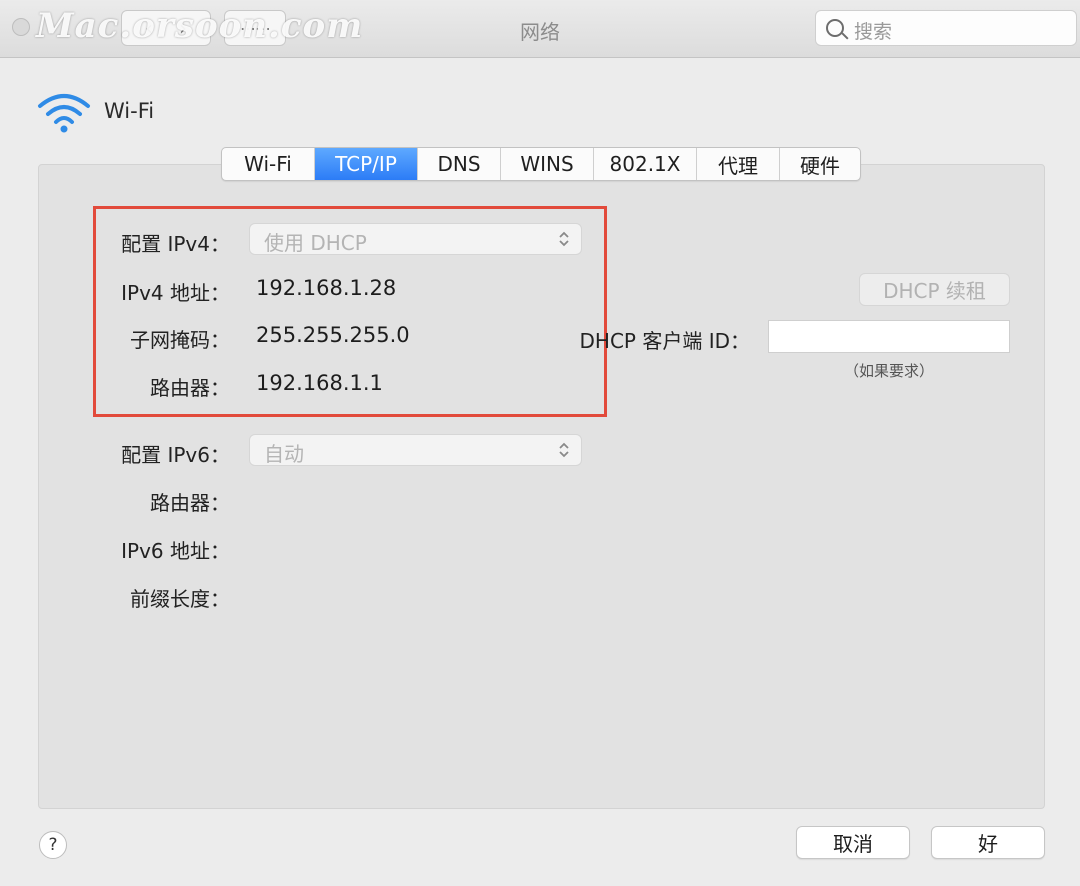  What do you see at coordinates (129, 111) in the screenshot?
I see `service-name: Wi-Fi` at bounding box center [129, 111].